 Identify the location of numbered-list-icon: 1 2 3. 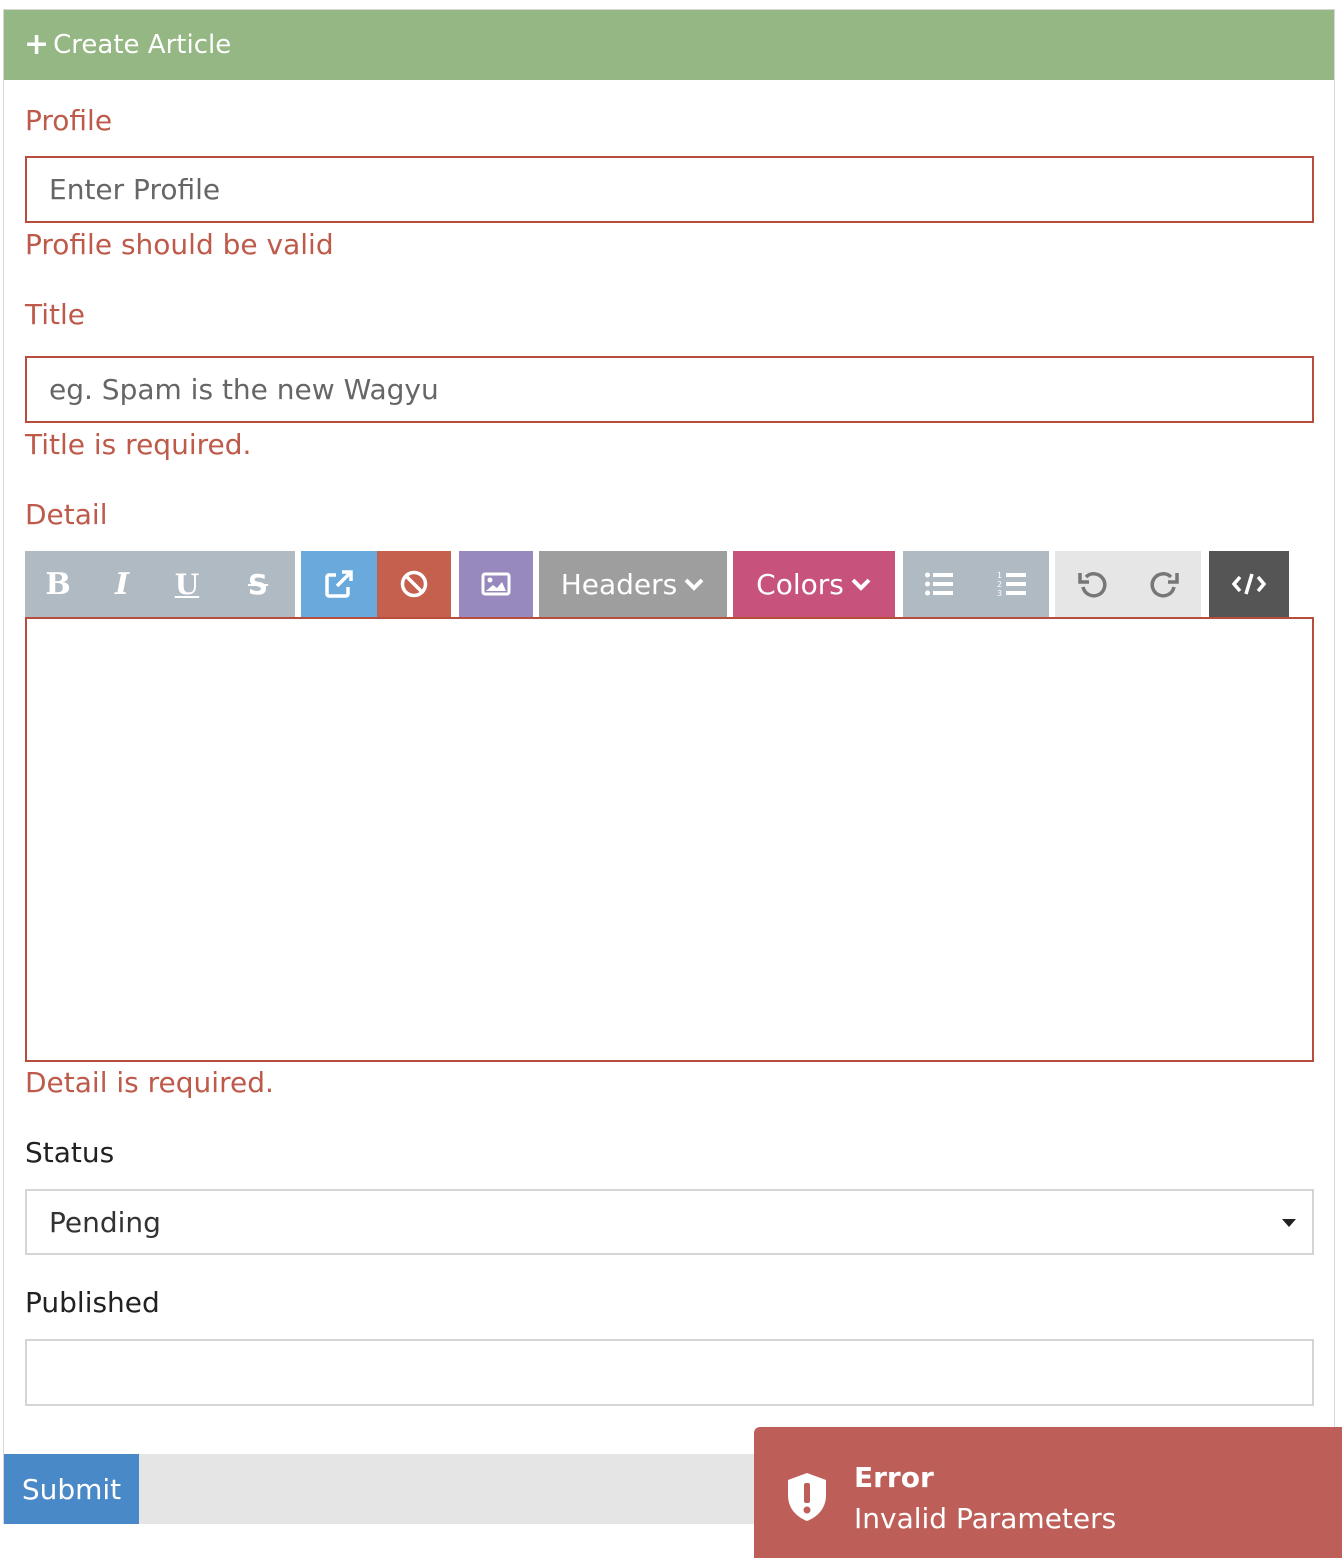
(1011, 584).